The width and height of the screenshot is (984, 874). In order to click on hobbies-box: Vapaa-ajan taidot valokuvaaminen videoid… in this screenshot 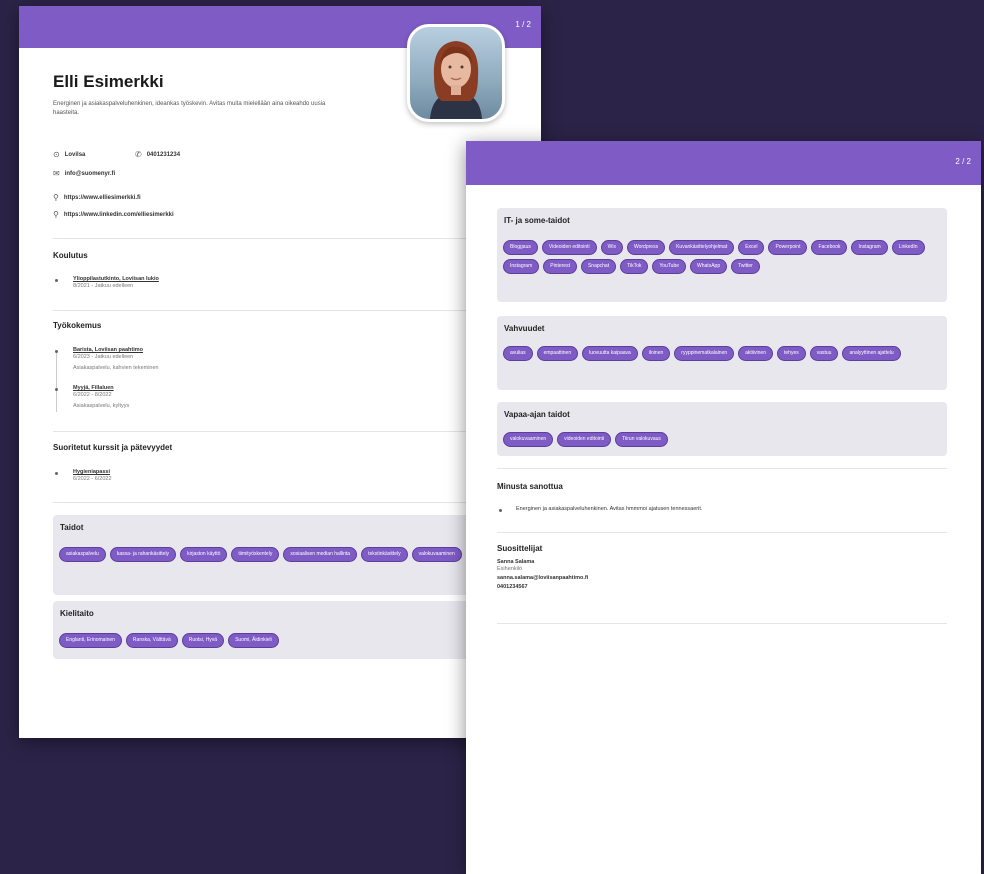, I will do `click(722, 429)`.